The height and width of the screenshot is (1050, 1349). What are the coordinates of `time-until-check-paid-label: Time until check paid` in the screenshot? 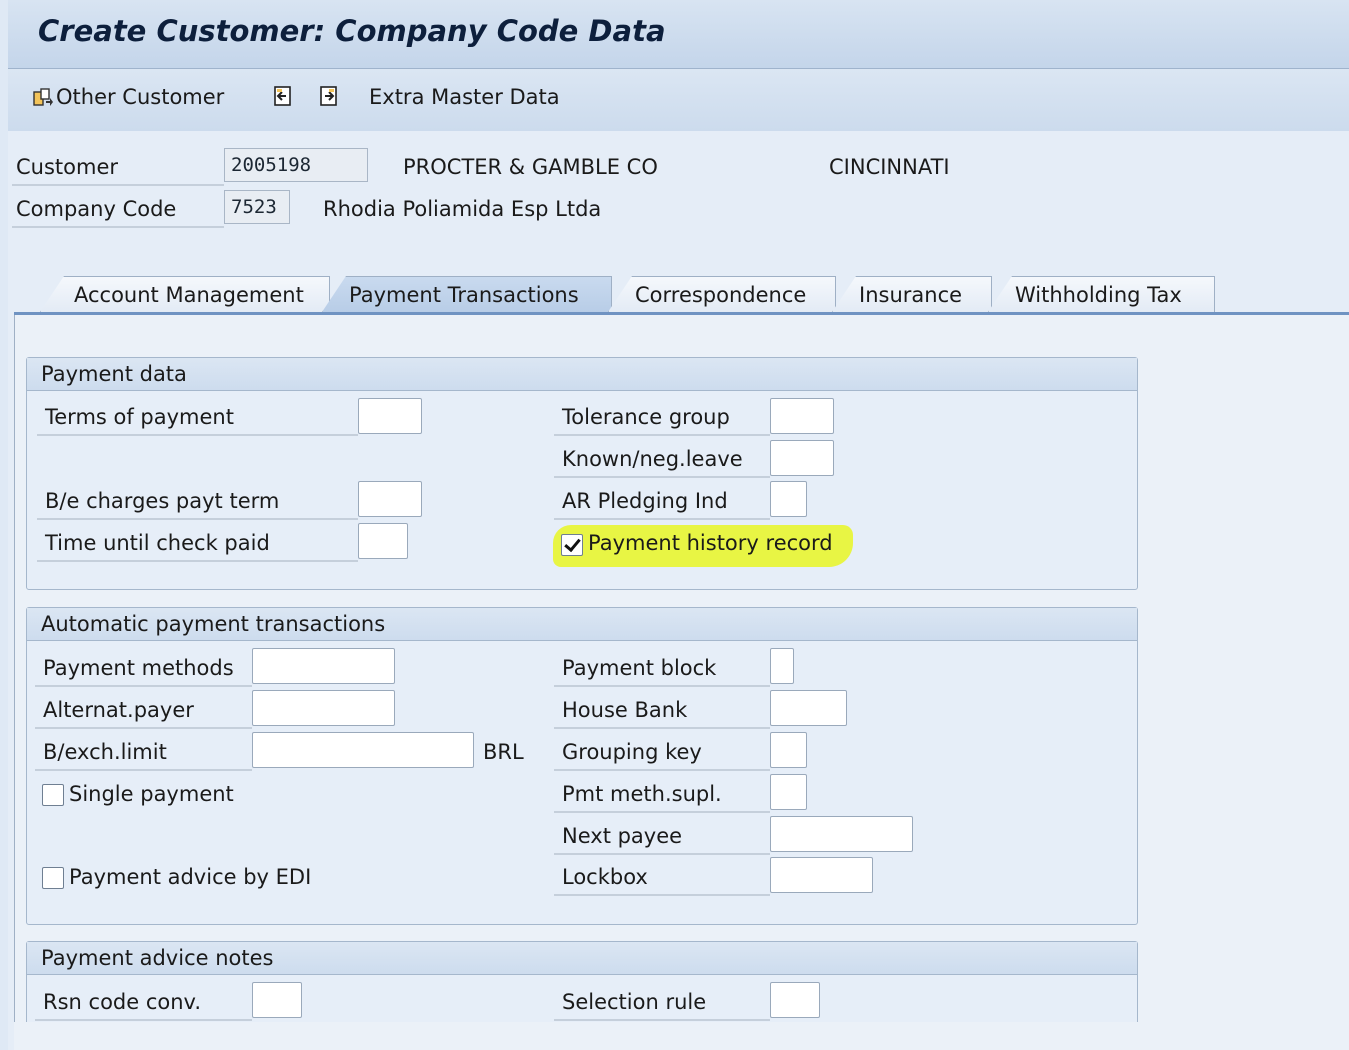 It's located at (157, 543).